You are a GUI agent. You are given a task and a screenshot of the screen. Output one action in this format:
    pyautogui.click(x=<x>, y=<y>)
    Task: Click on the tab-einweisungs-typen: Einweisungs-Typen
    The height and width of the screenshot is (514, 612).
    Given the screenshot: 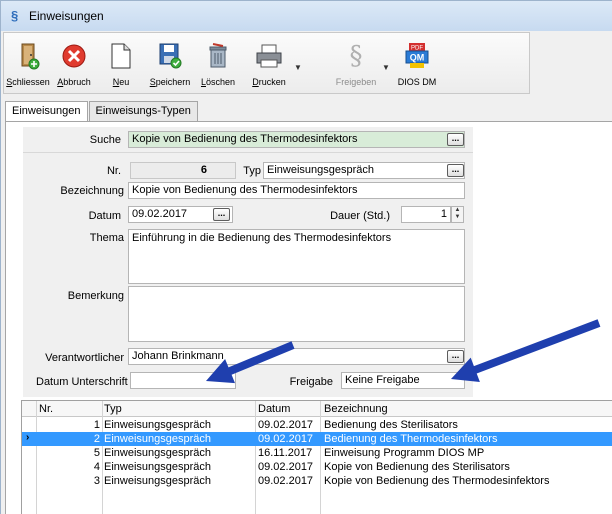 What is the action you would take?
    pyautogui.click(x=143, y=111)
    